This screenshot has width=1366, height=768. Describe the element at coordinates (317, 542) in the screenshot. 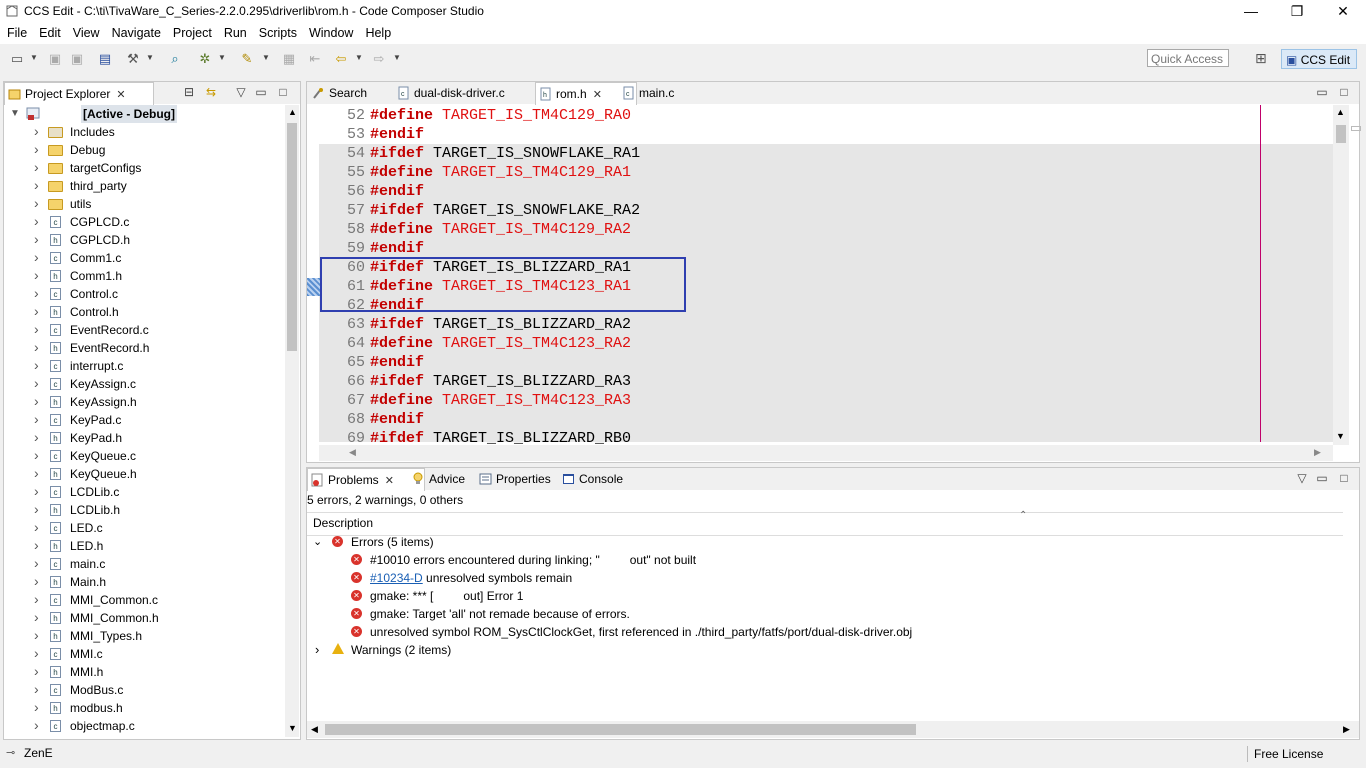

I see `chevron-down-icon: ⌄` at that location.